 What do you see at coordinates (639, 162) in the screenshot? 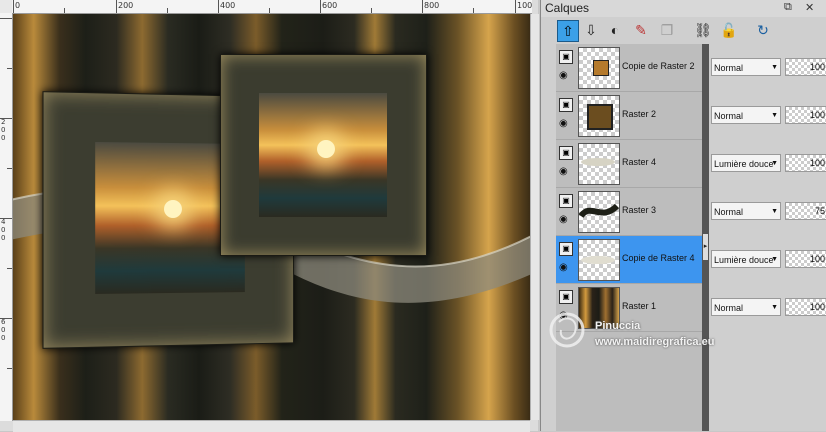
I see `layer-name: Raster 4` at bounding box center [639, 162].